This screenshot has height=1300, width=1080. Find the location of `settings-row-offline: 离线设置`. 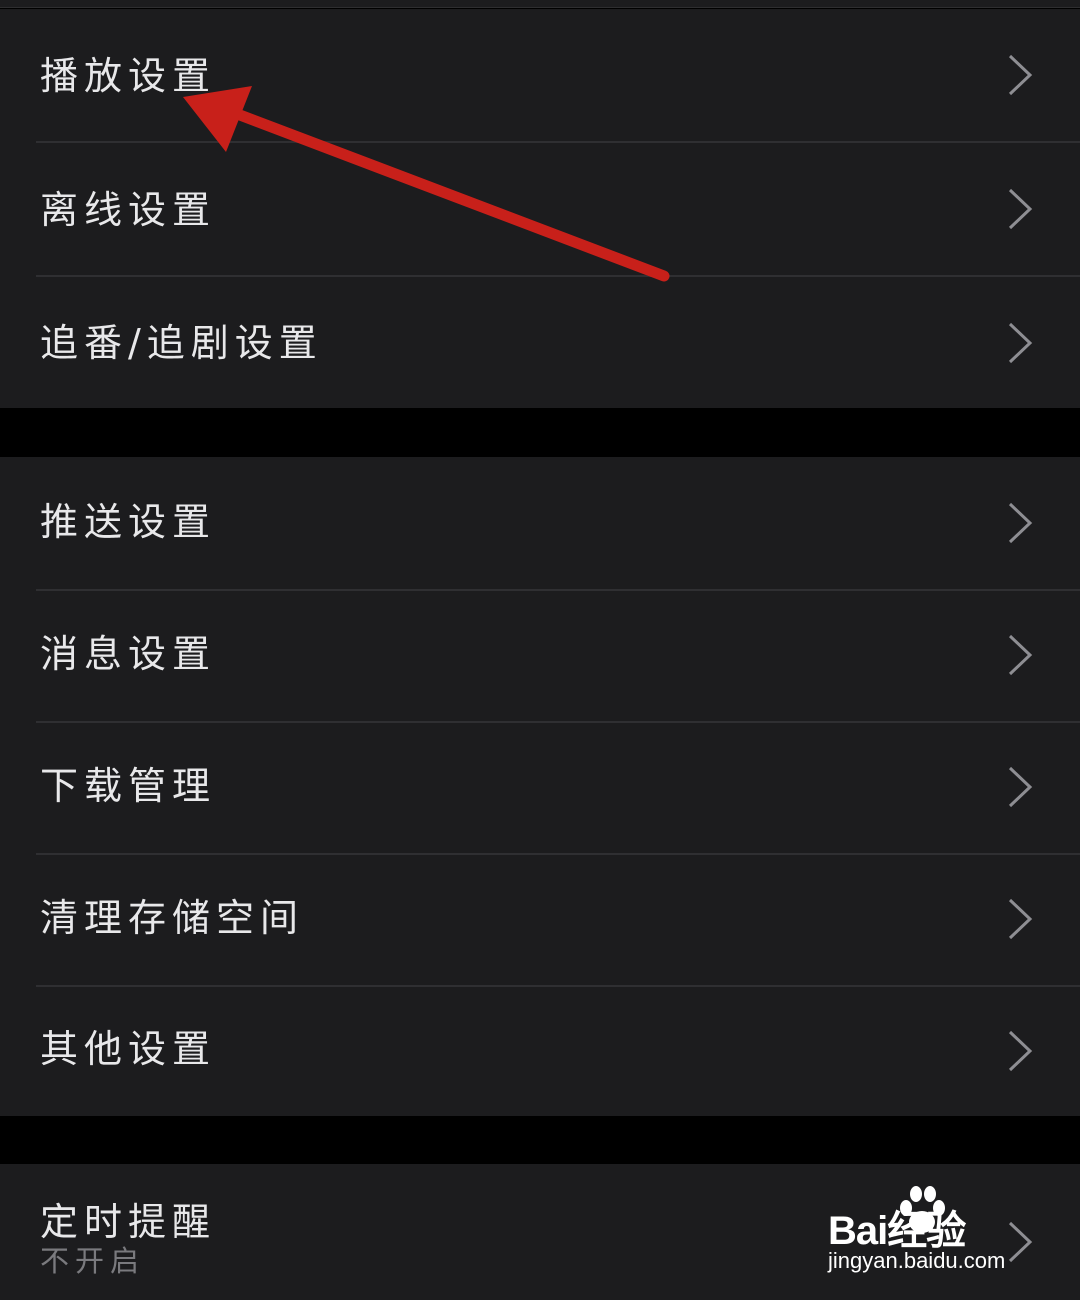

settings-row-offline: 离线设置 is located at coordinates (540, 209).